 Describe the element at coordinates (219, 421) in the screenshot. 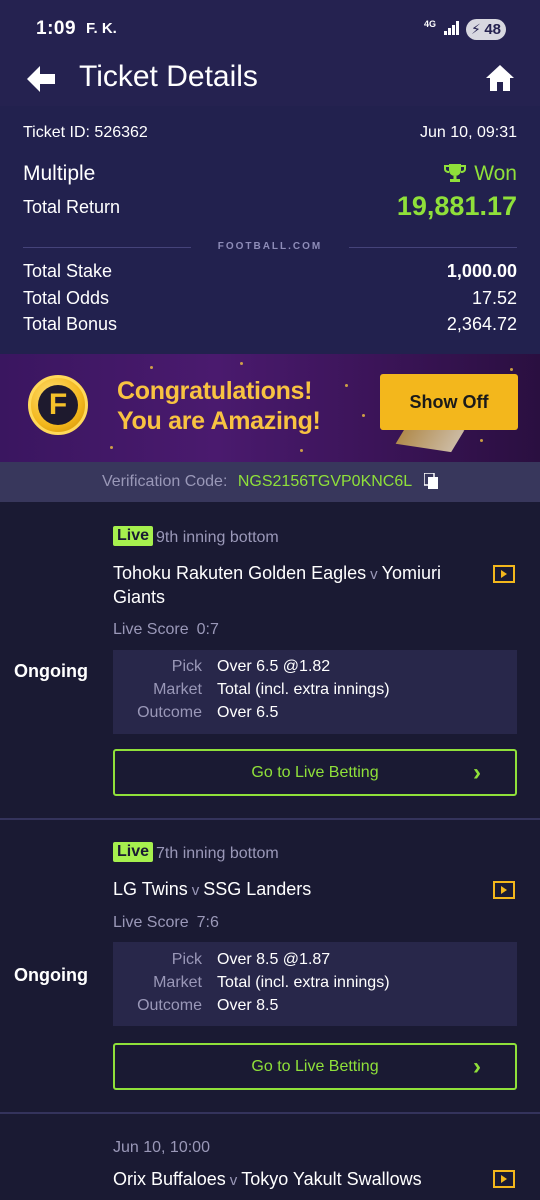

I see `congrats-line2: You are Amazing!` at that location.